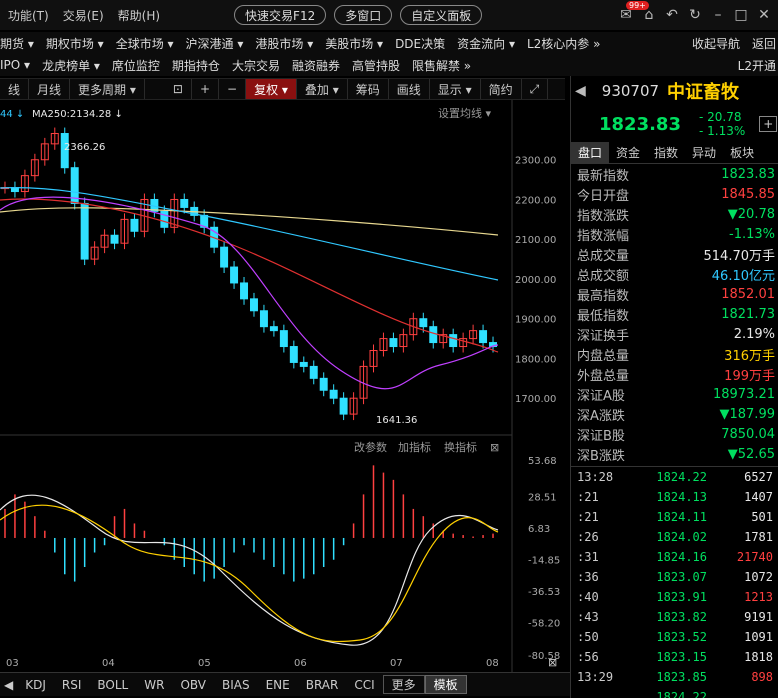  Describe the element at coordinates (754, 557) in the screenshot. I see `tick-volume: 21740` at that location.